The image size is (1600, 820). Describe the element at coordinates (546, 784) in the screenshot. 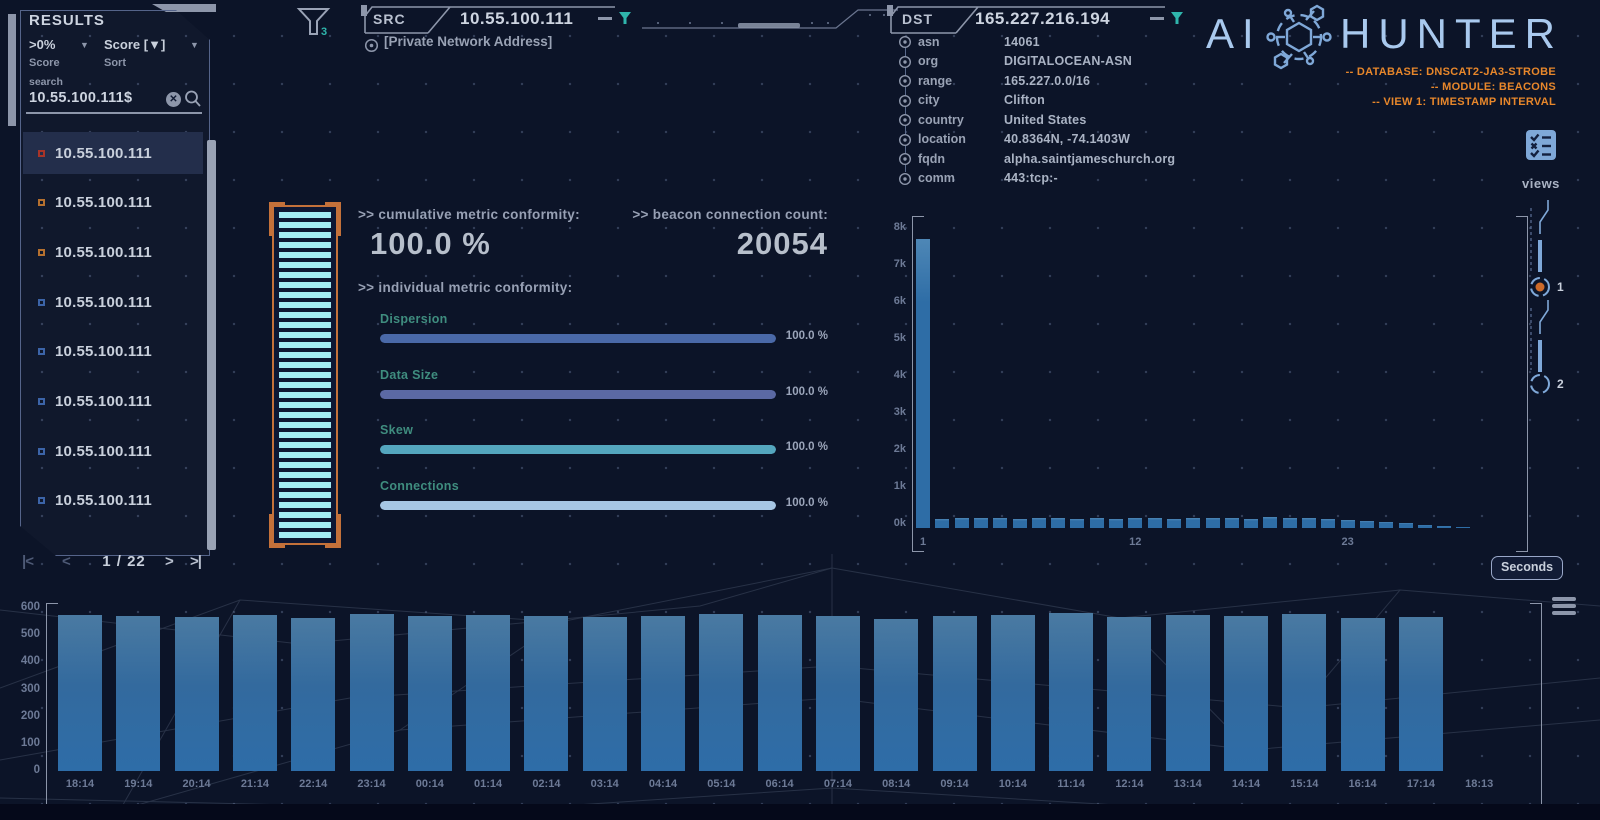

I see `x-axis-label: 02:14` at that location.